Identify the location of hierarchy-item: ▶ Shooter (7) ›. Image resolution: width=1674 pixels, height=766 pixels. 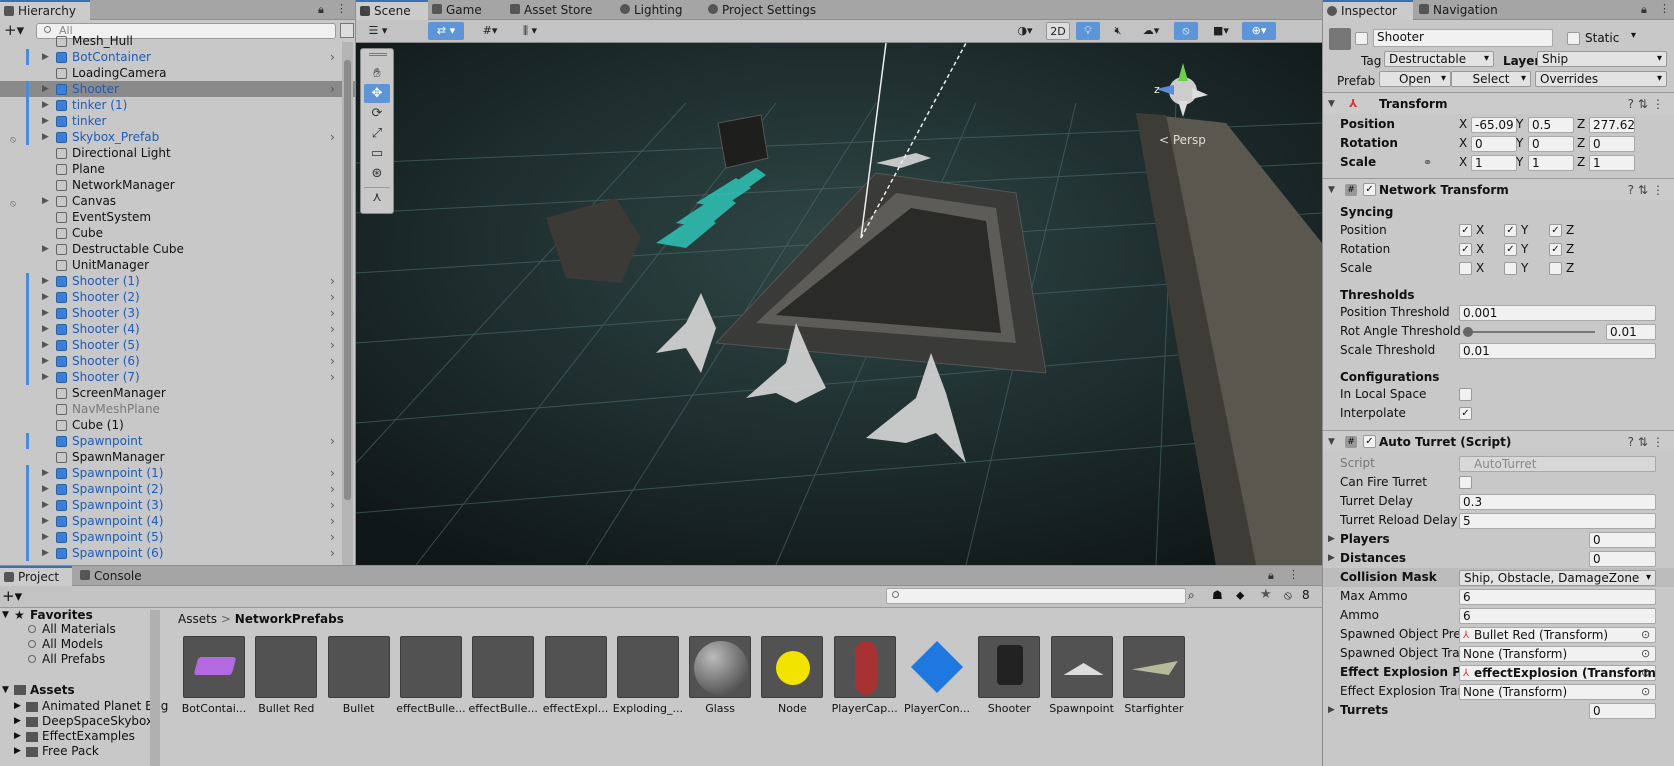
(177, 377).